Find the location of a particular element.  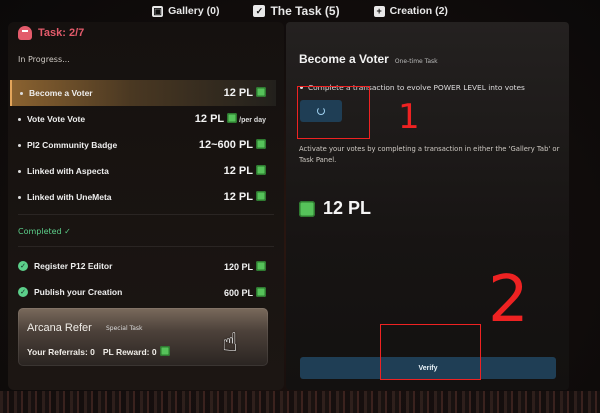

task-row-vote-vote-vote: Vote Vote Vote 12 PL/per day is located at coordinates (143, 119).